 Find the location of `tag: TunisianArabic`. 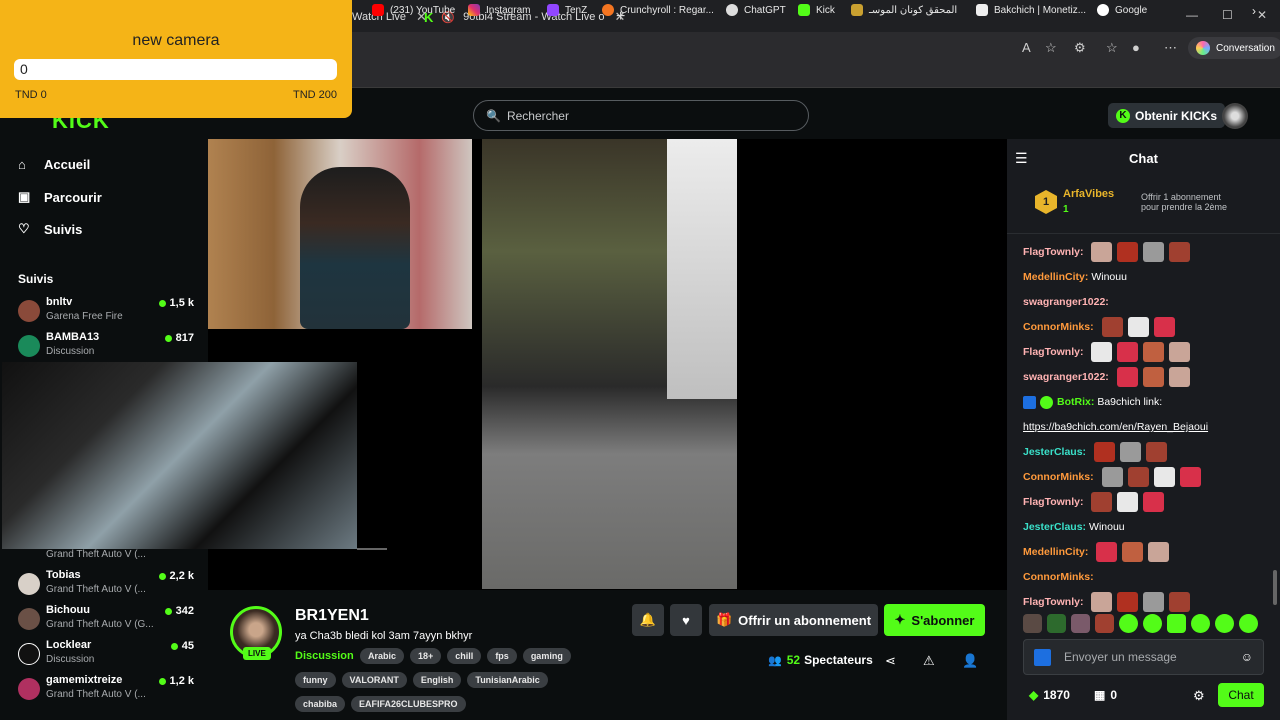

tag: TunisianArabic is located at coordinates (507, 680).